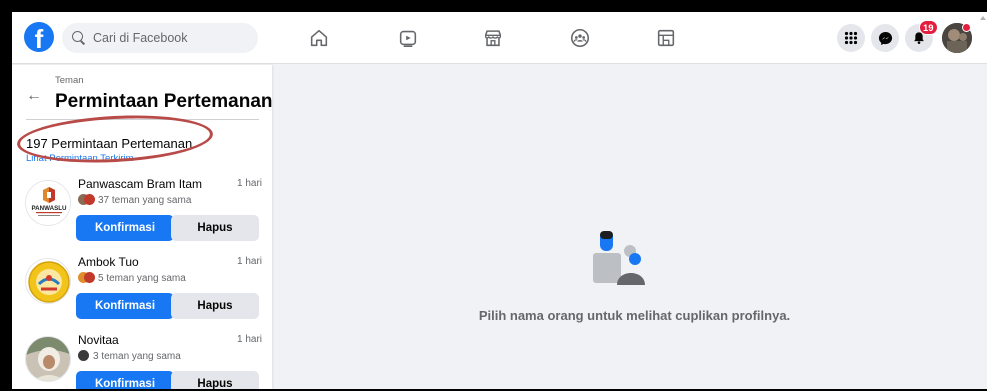  I want to click on mutual-friends-text: 3 teman yang sama, so click(137, 356).